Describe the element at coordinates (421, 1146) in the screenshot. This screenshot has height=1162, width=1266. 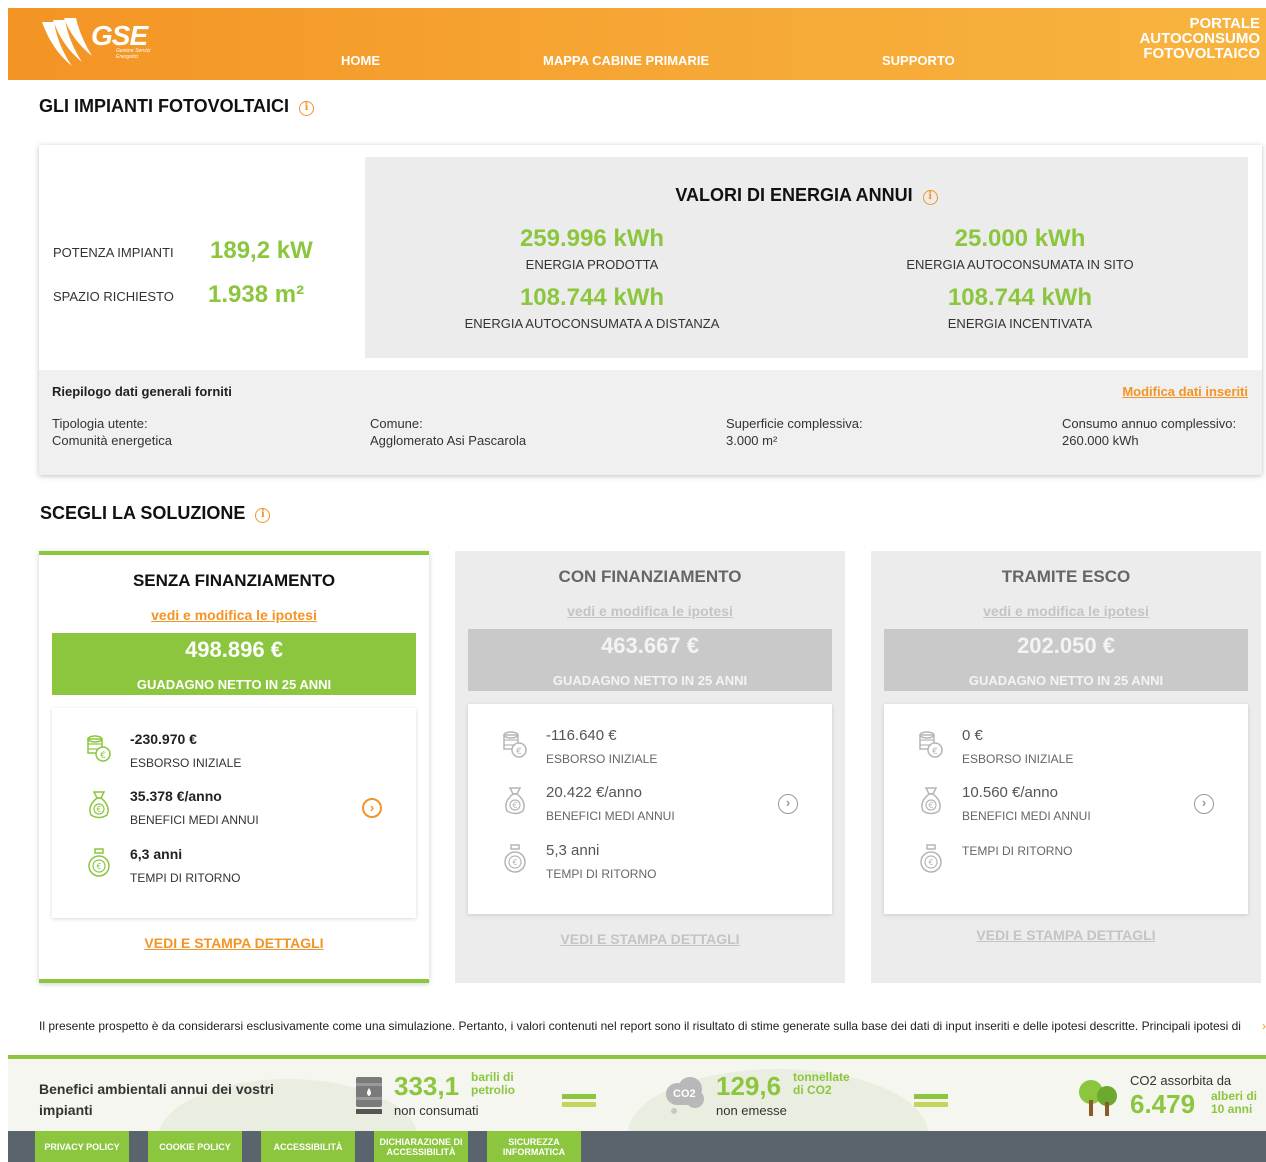
I see `footer-dichiarazione-accessibilita: DICHIARAZIONE DI ACCESSIBILITÀ` at that location.